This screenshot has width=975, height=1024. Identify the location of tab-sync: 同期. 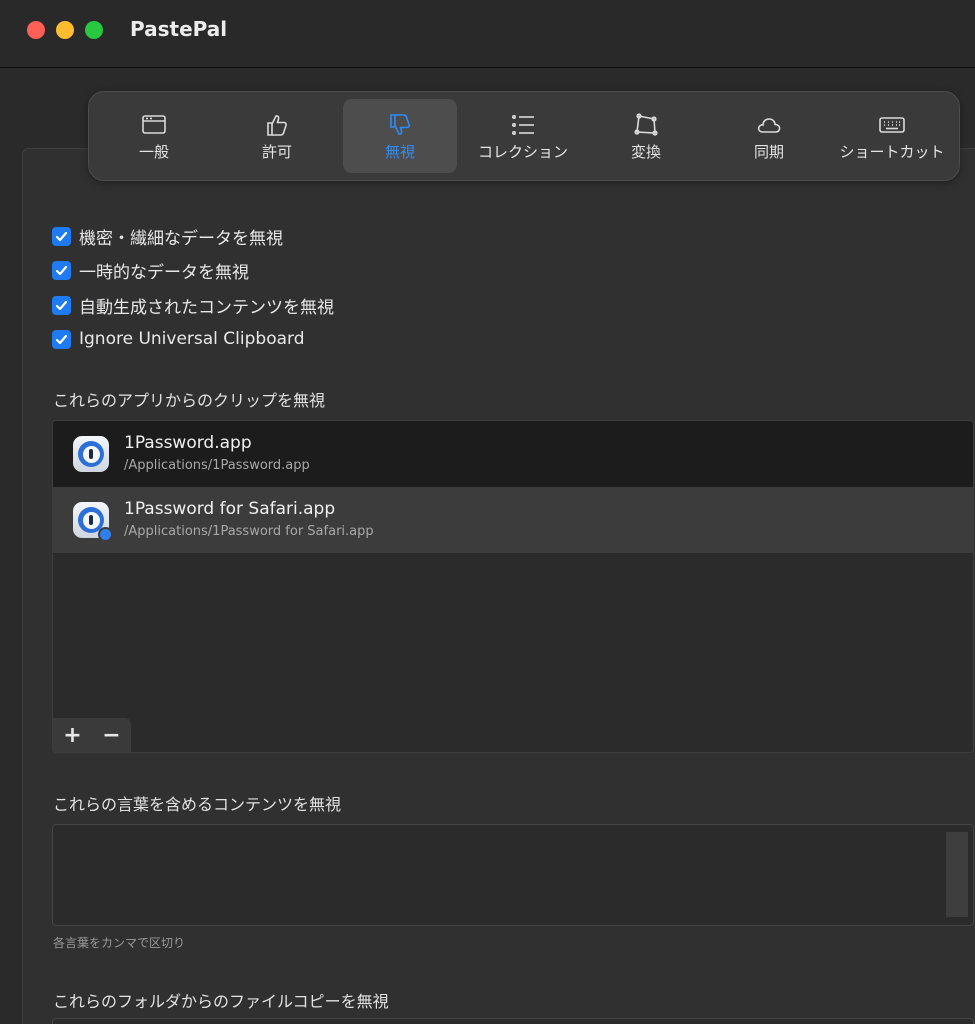
(769, 136).